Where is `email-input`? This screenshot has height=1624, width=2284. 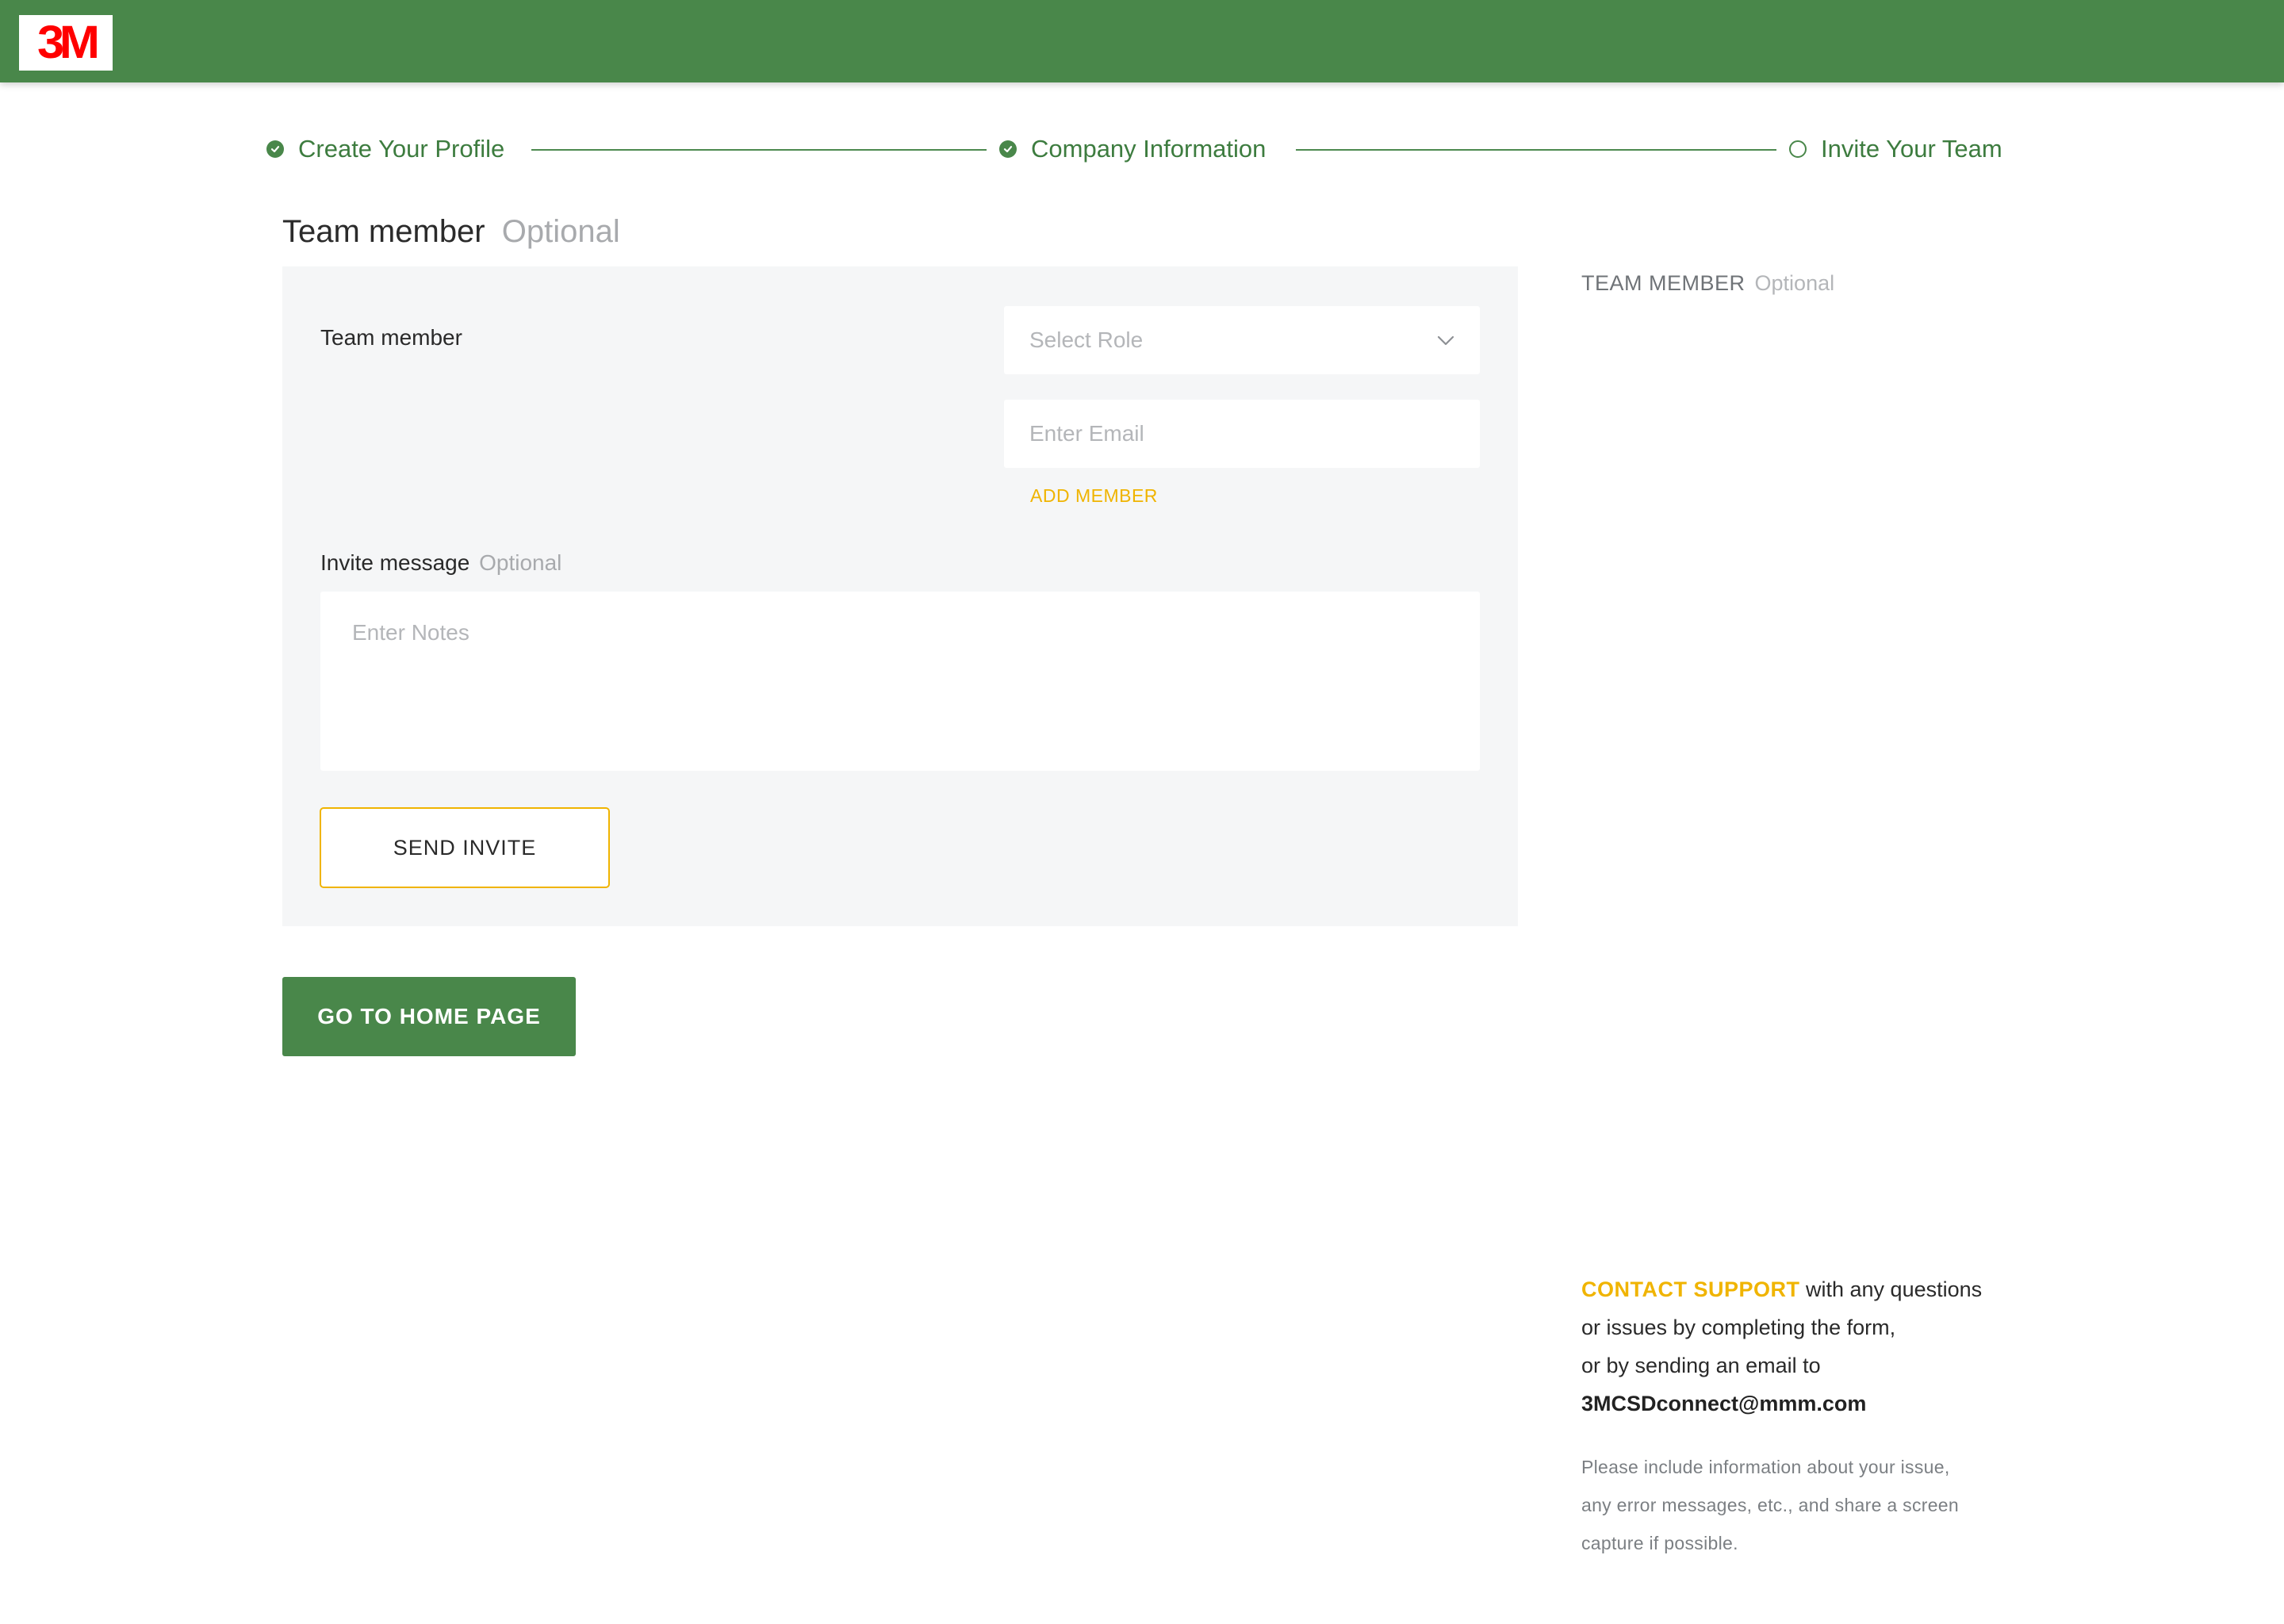
email-input is located at coordinates (1242, 434).